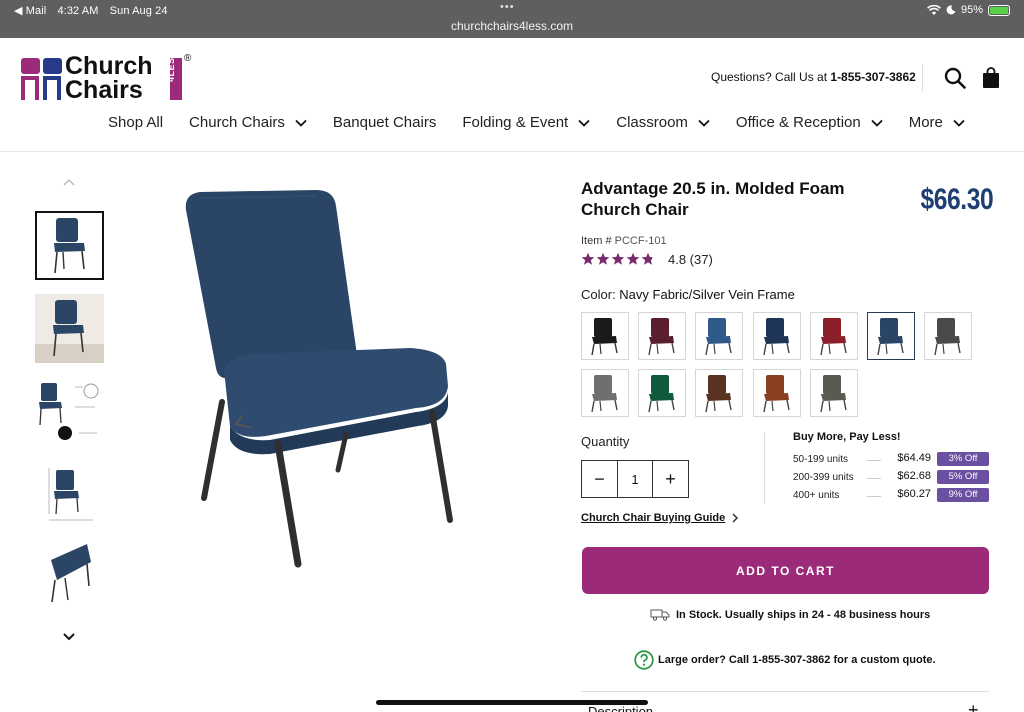  I want to click on tier-discount-badge: 3% Off, so click(963, 459).